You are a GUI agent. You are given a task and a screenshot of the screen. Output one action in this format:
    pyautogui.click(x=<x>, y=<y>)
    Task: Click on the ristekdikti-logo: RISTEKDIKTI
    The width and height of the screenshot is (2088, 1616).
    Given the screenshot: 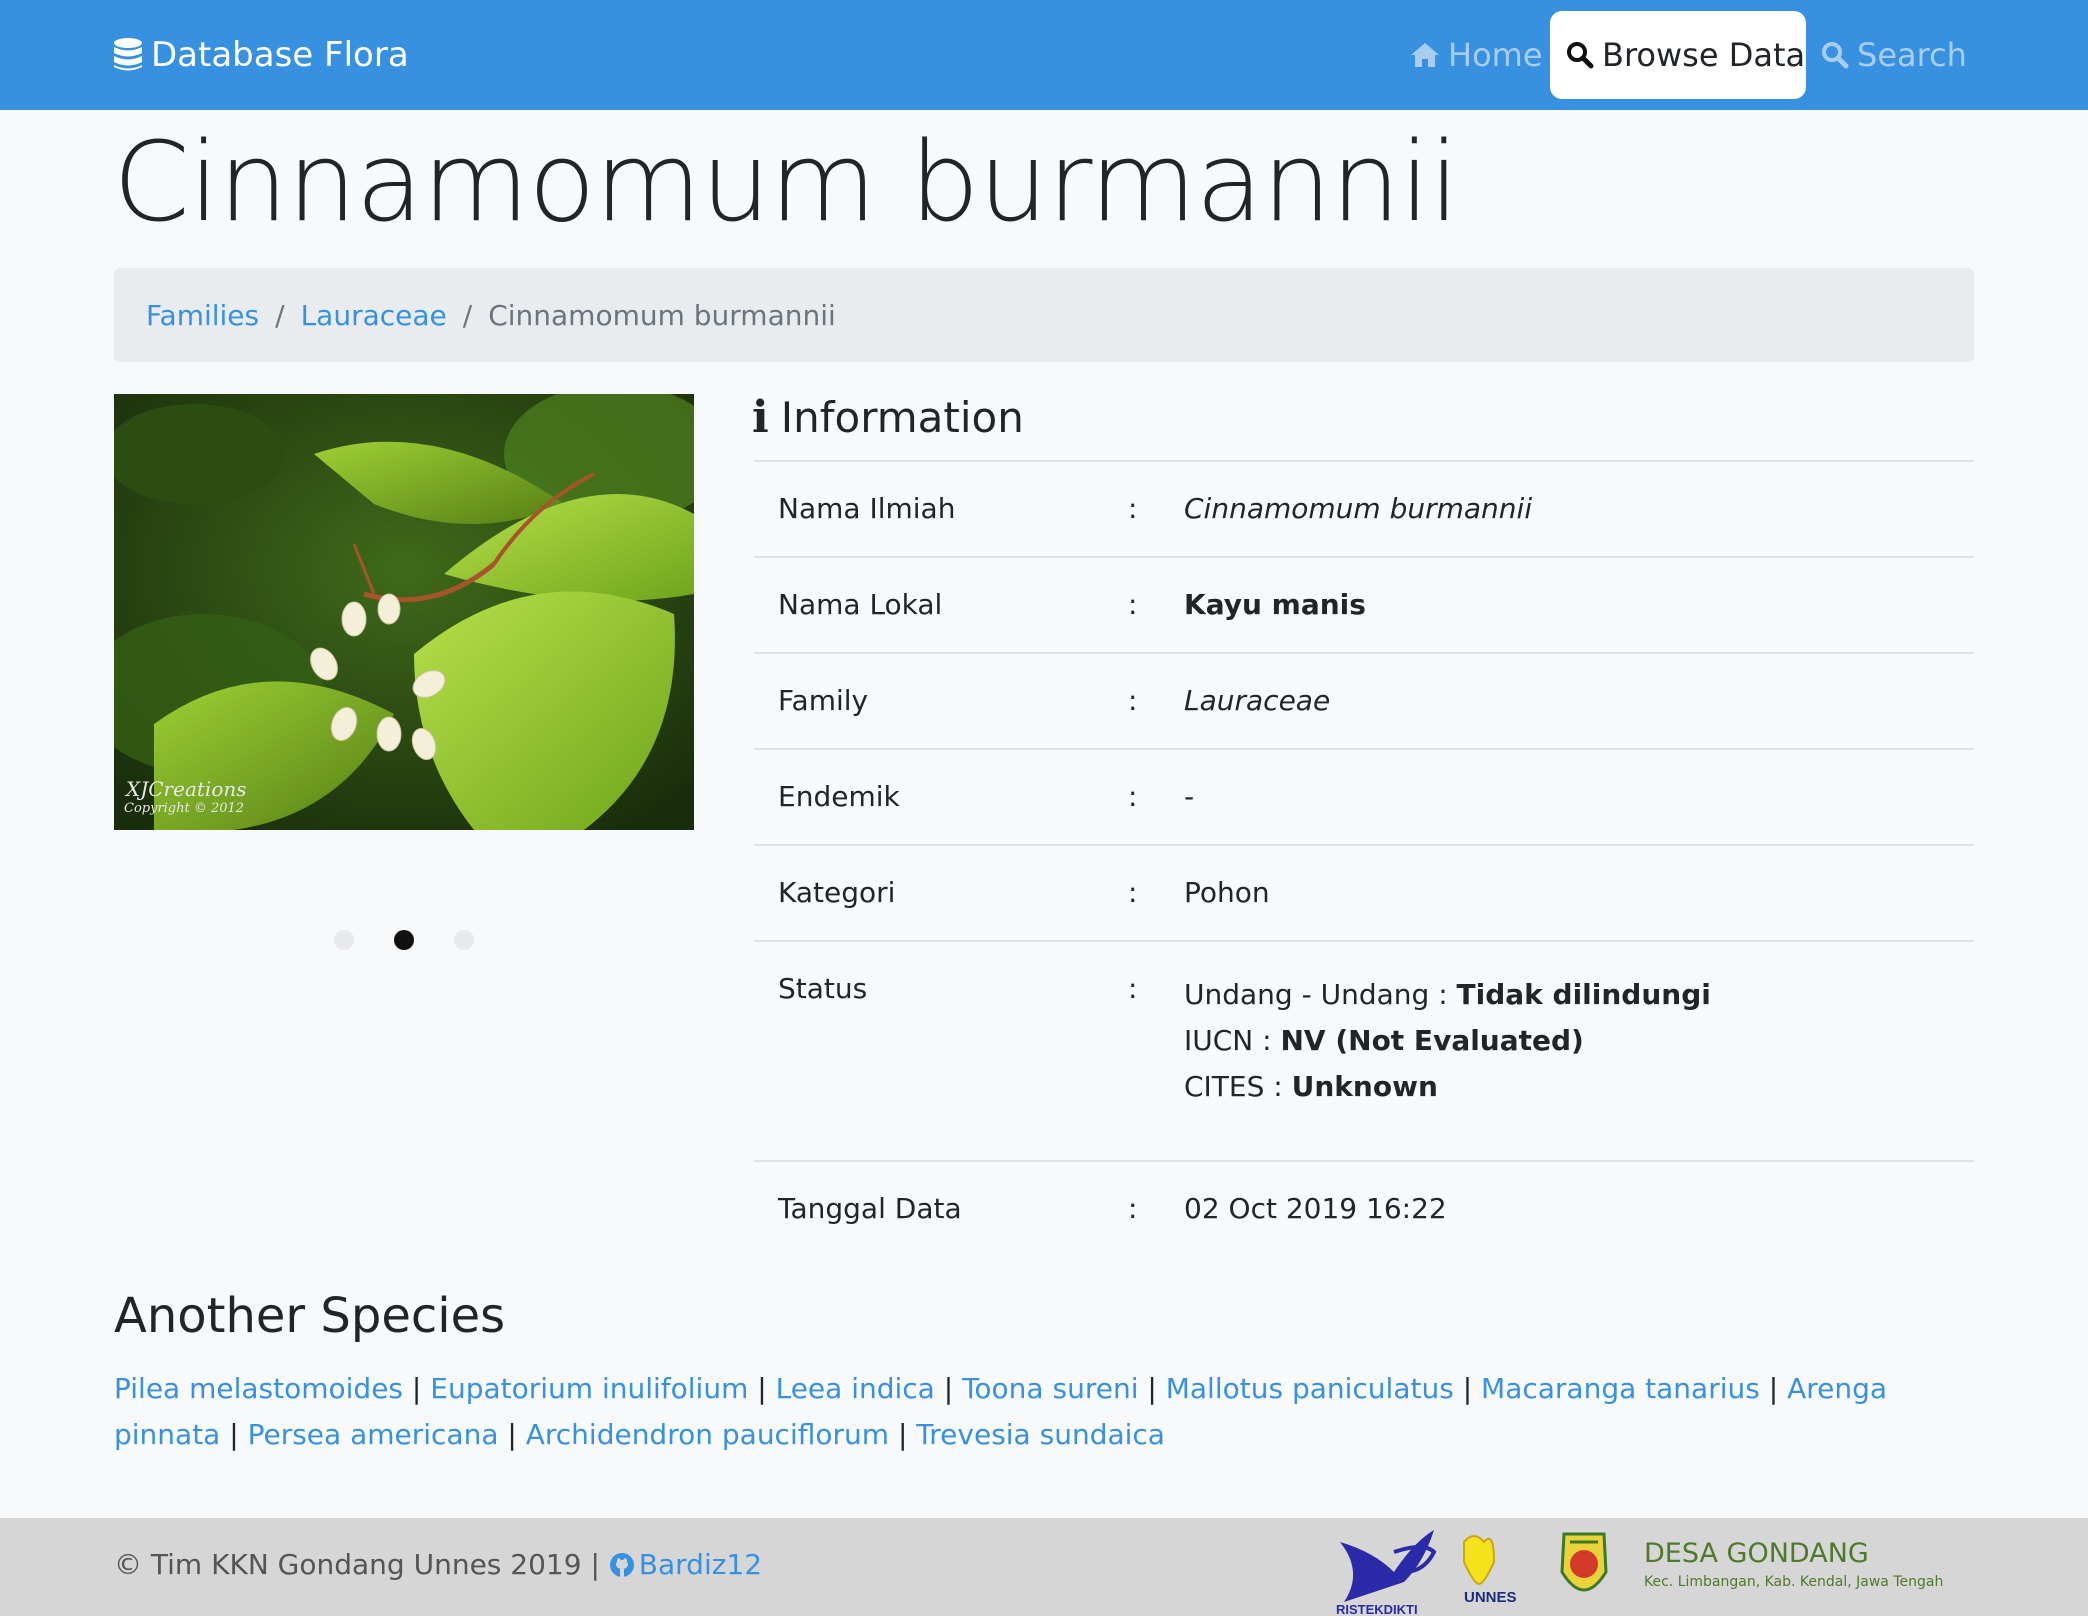 What is the action you would take?
    pyautogui.click(x=1386, y=1573)
    